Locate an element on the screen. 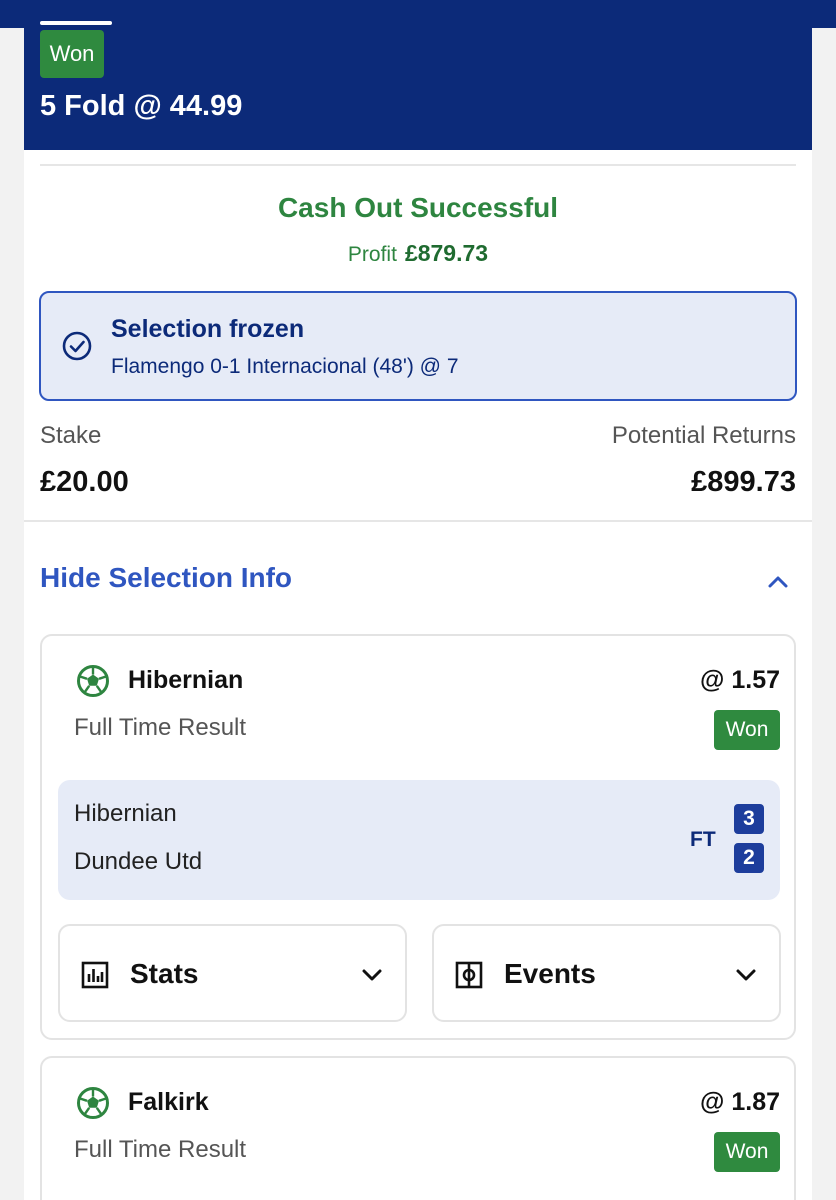 The height and width of the screenshot is (1200, 836). bet-header: Won 5 Fold @ 44.99 is located at coordinates (418, 89).